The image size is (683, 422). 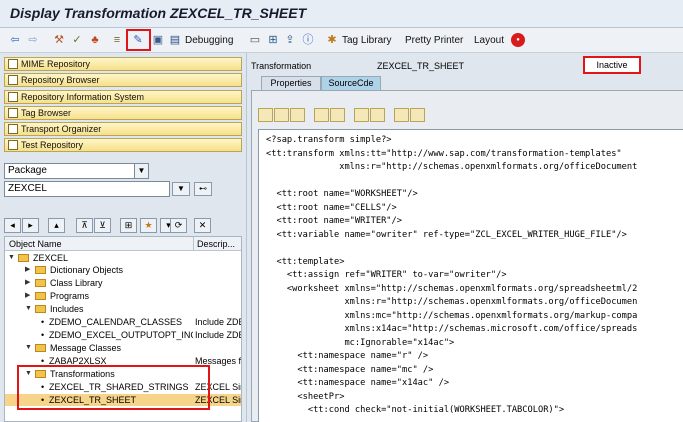 I want to click on nav-repository-information-system: Repository Information System, so click(x=123, y=97).